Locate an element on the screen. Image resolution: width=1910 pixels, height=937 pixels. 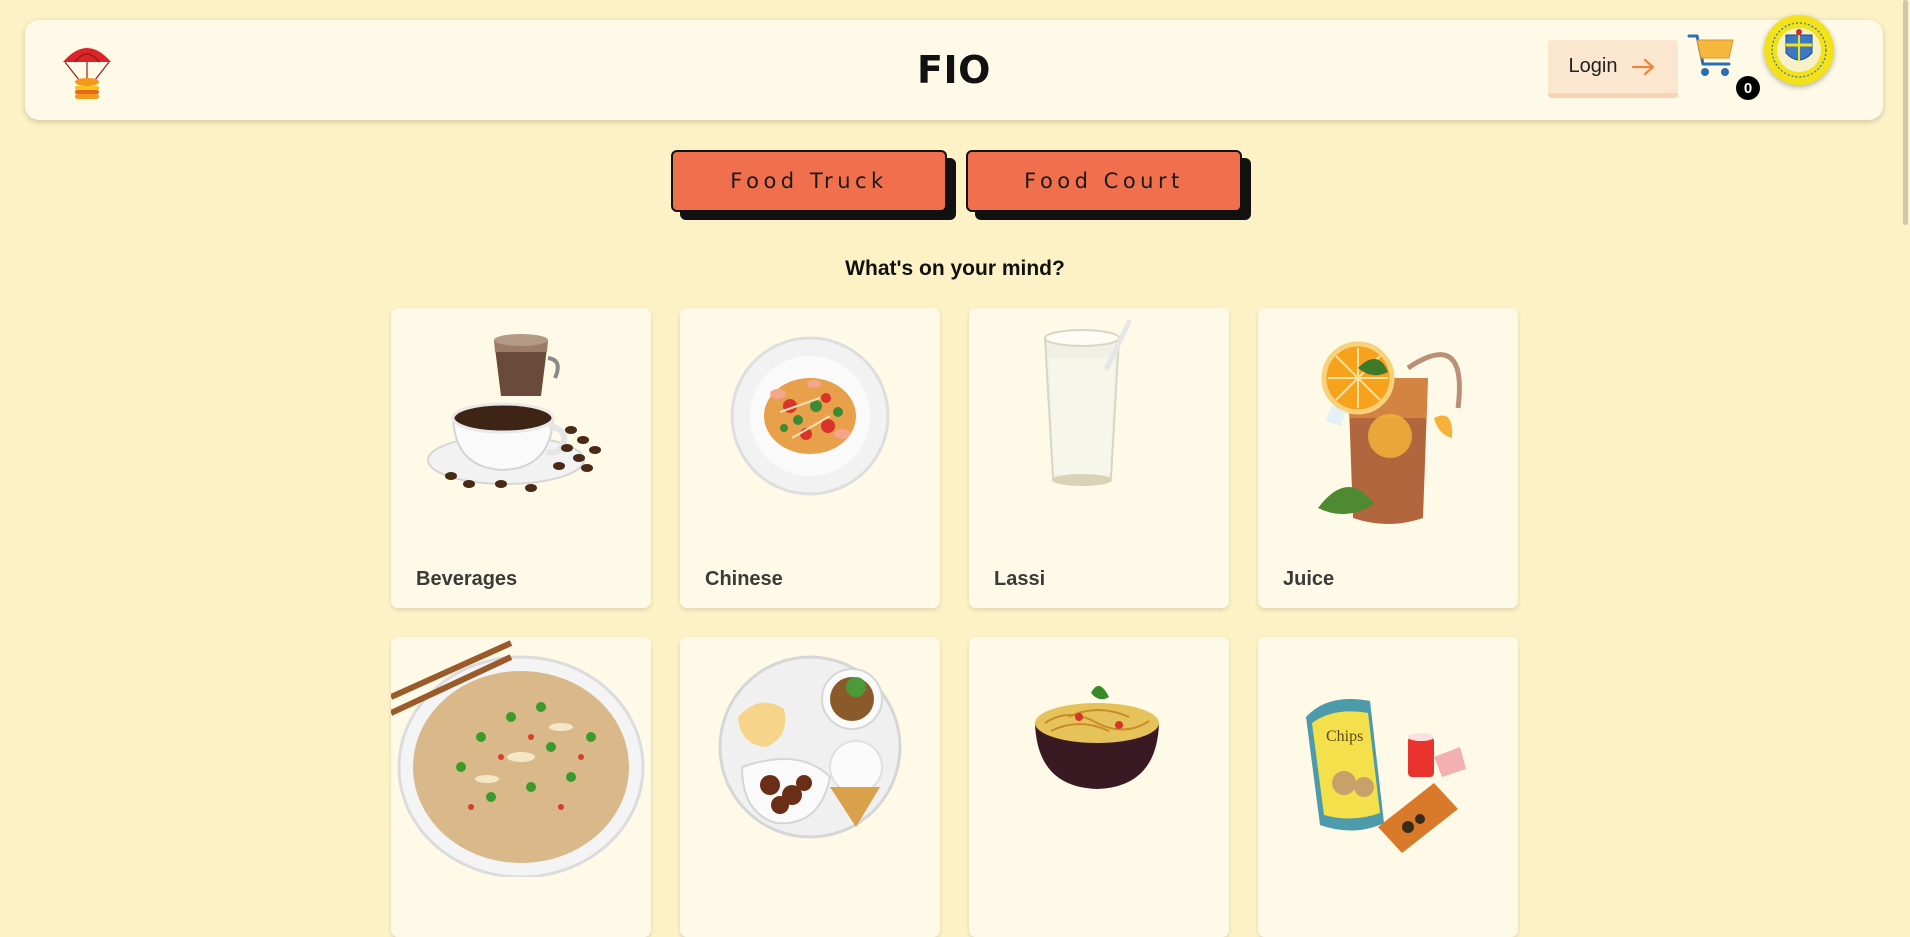
noodle-bowl-icon is located at coordinates (1097, 737).